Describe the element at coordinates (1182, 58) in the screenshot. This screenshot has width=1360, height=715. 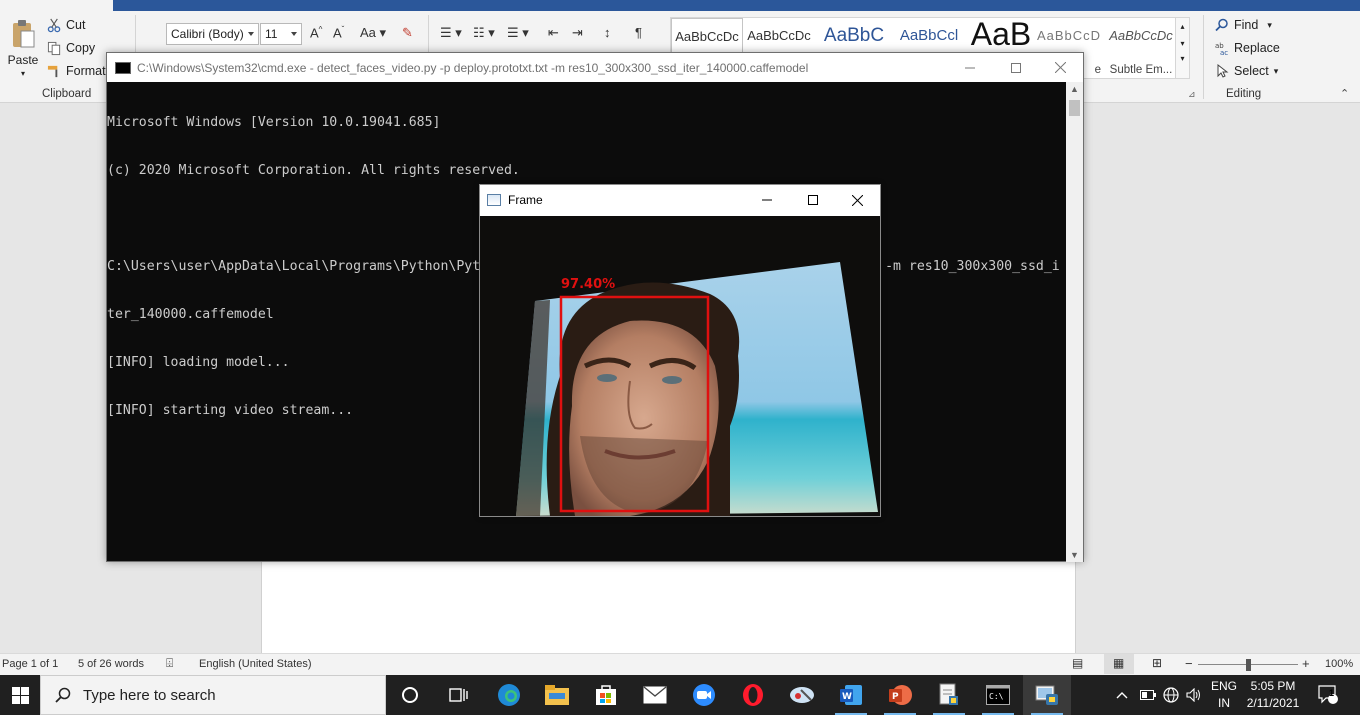
I see `more-styles-icon: ▾` at that location.